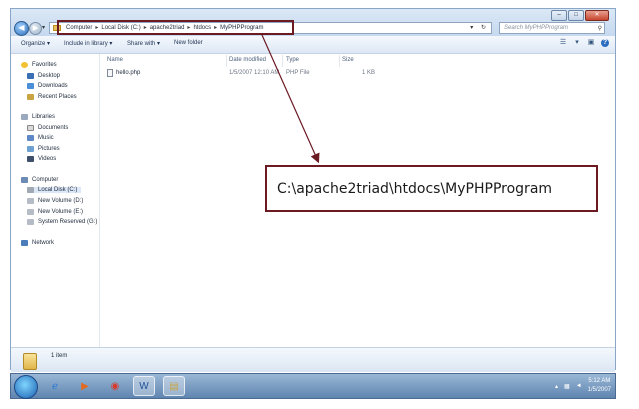 The height and width of the screenshot is (409, 639). Describe the element at coordinates (431, 188) in the screenshot. I see `path-callout: C:\apache2triad\htdocs\MyPHPProgram` at that location.